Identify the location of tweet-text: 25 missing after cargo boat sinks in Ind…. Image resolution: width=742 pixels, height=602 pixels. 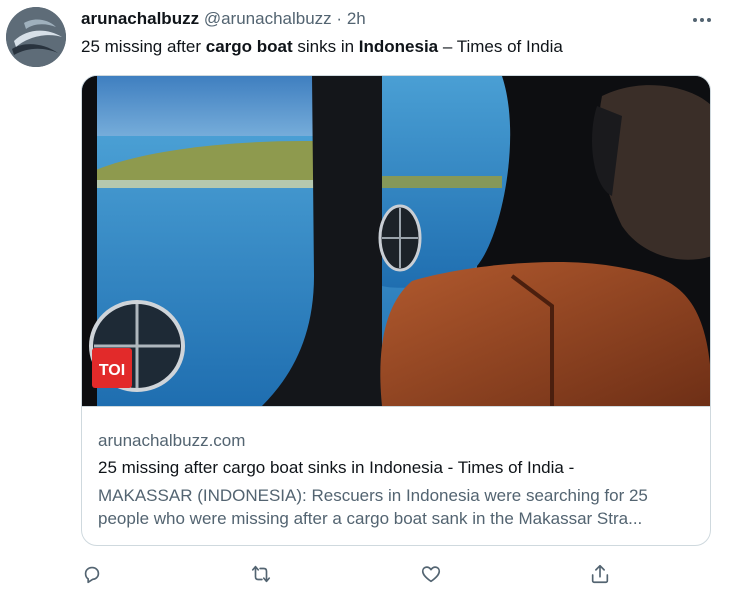
(322, 47).